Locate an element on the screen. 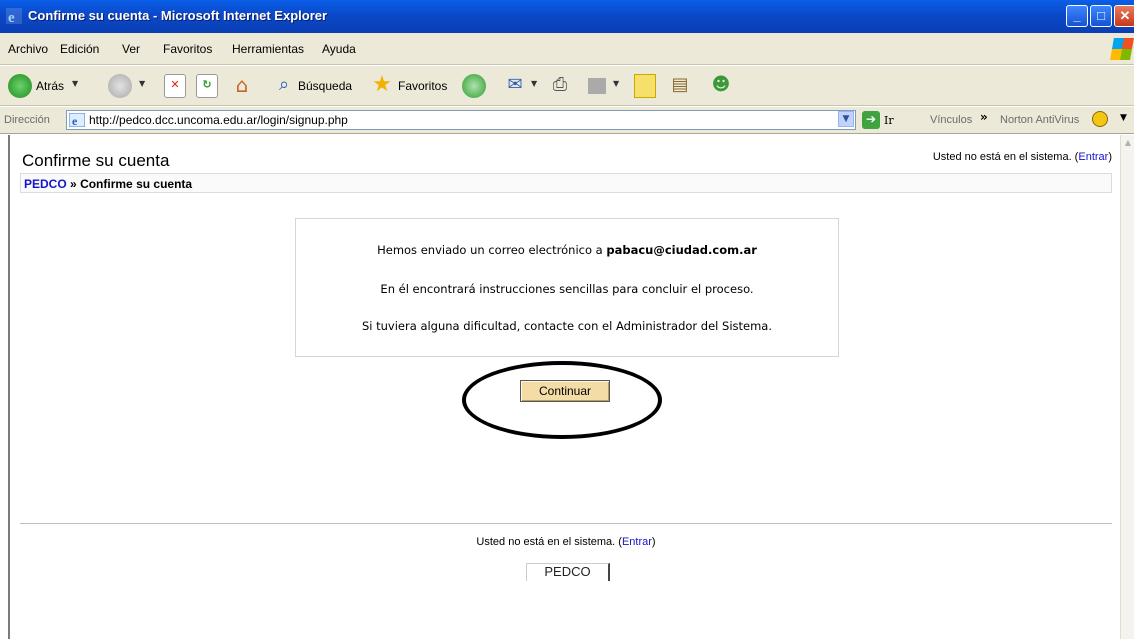 Image resolution: width=1134 pixels, height=639 pixels. refresh-icon: ↻ is located at coordinates (207, 86).